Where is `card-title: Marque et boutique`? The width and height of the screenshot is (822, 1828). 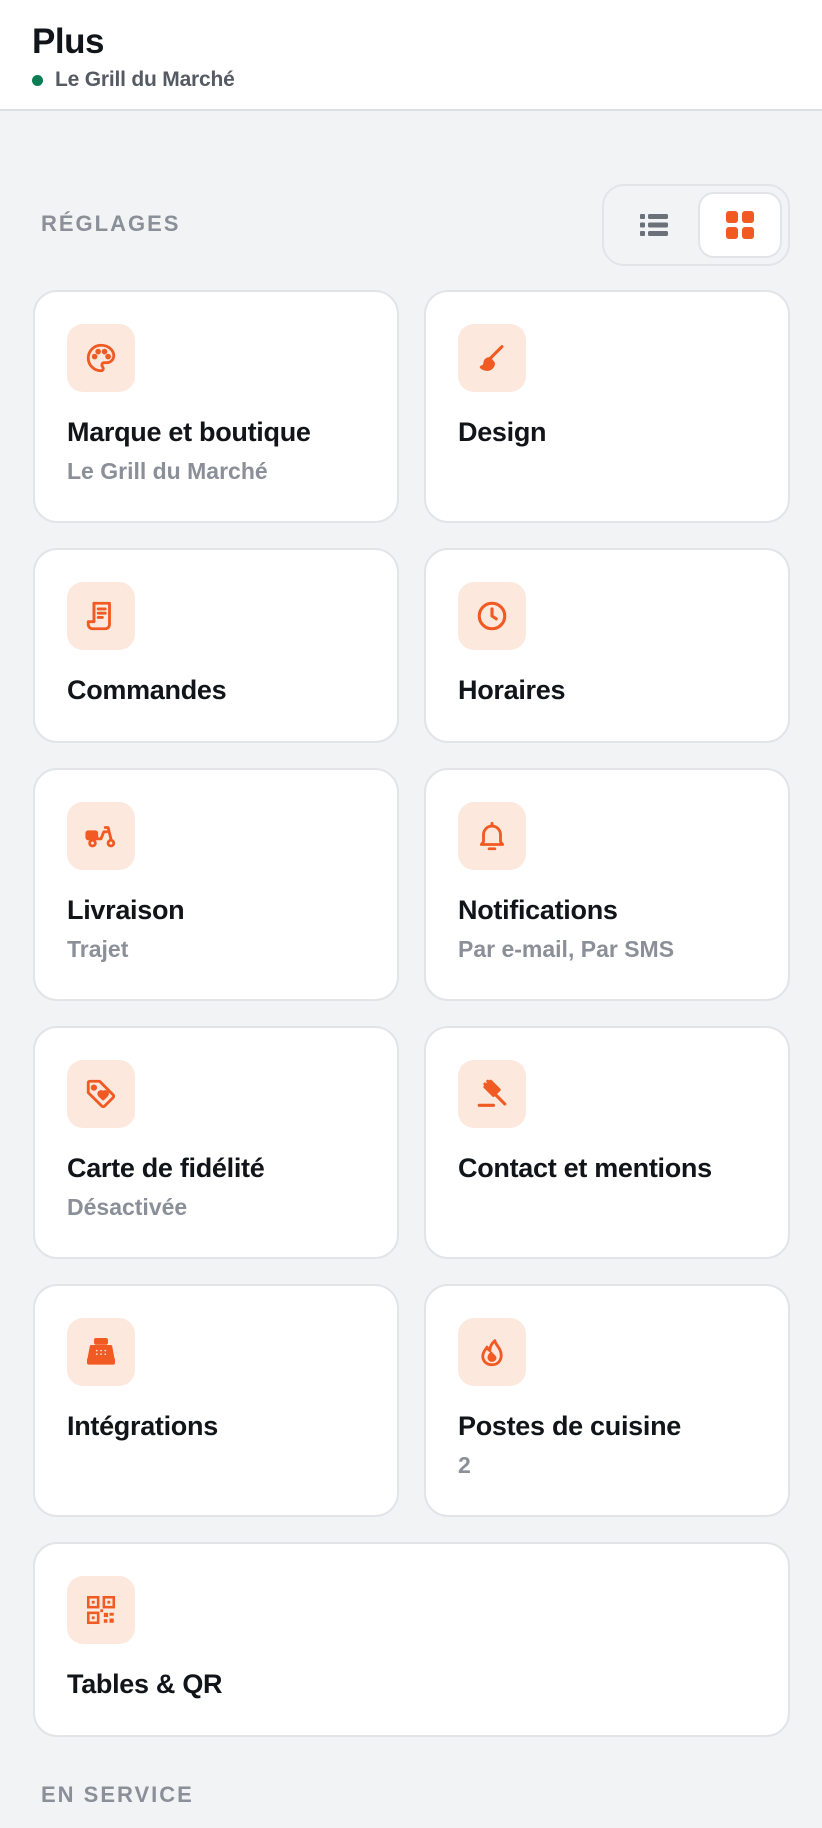
card-title: Marque et boutique is located at coordinates (189, 432).